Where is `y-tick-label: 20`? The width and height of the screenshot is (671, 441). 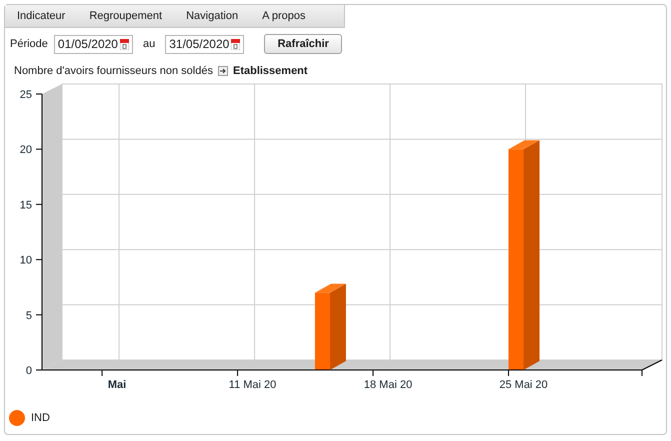
y-tick-label: 20 is located at coordinates (26, 150).